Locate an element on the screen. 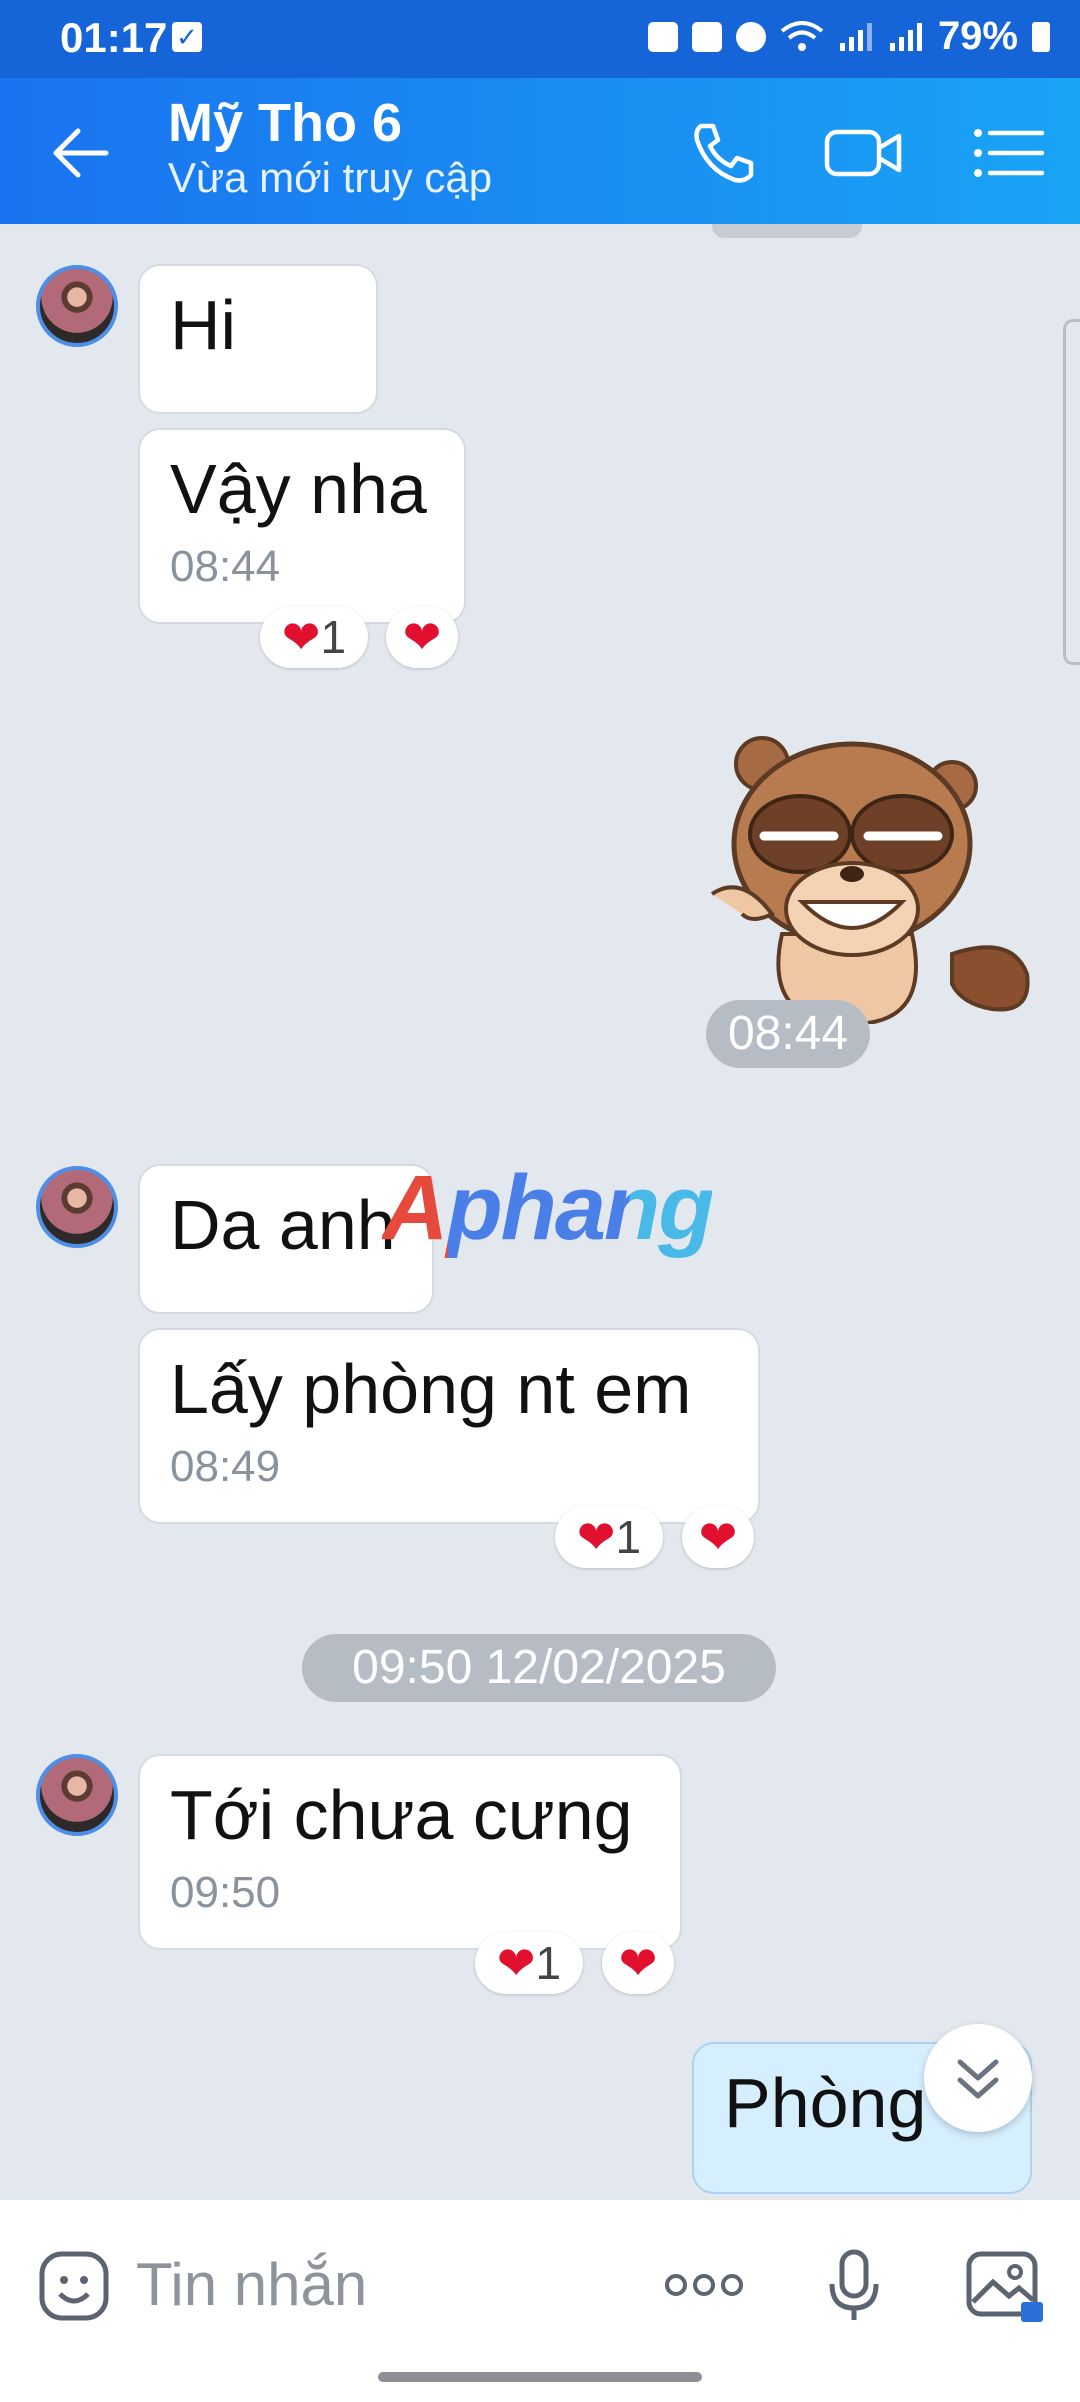 The image size is (1080, 2402). message-bubble: Lấy phòng nt em 08:49 is located at coordinates (449, 1426).